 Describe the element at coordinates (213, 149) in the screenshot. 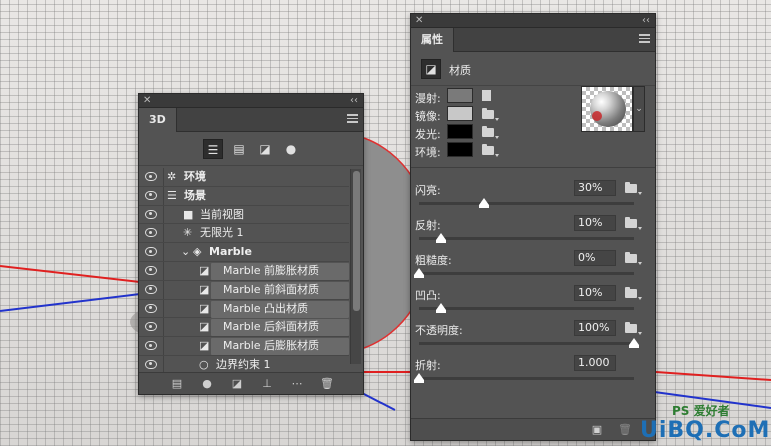

I see `scene-filter-icon: ☰` at that location.